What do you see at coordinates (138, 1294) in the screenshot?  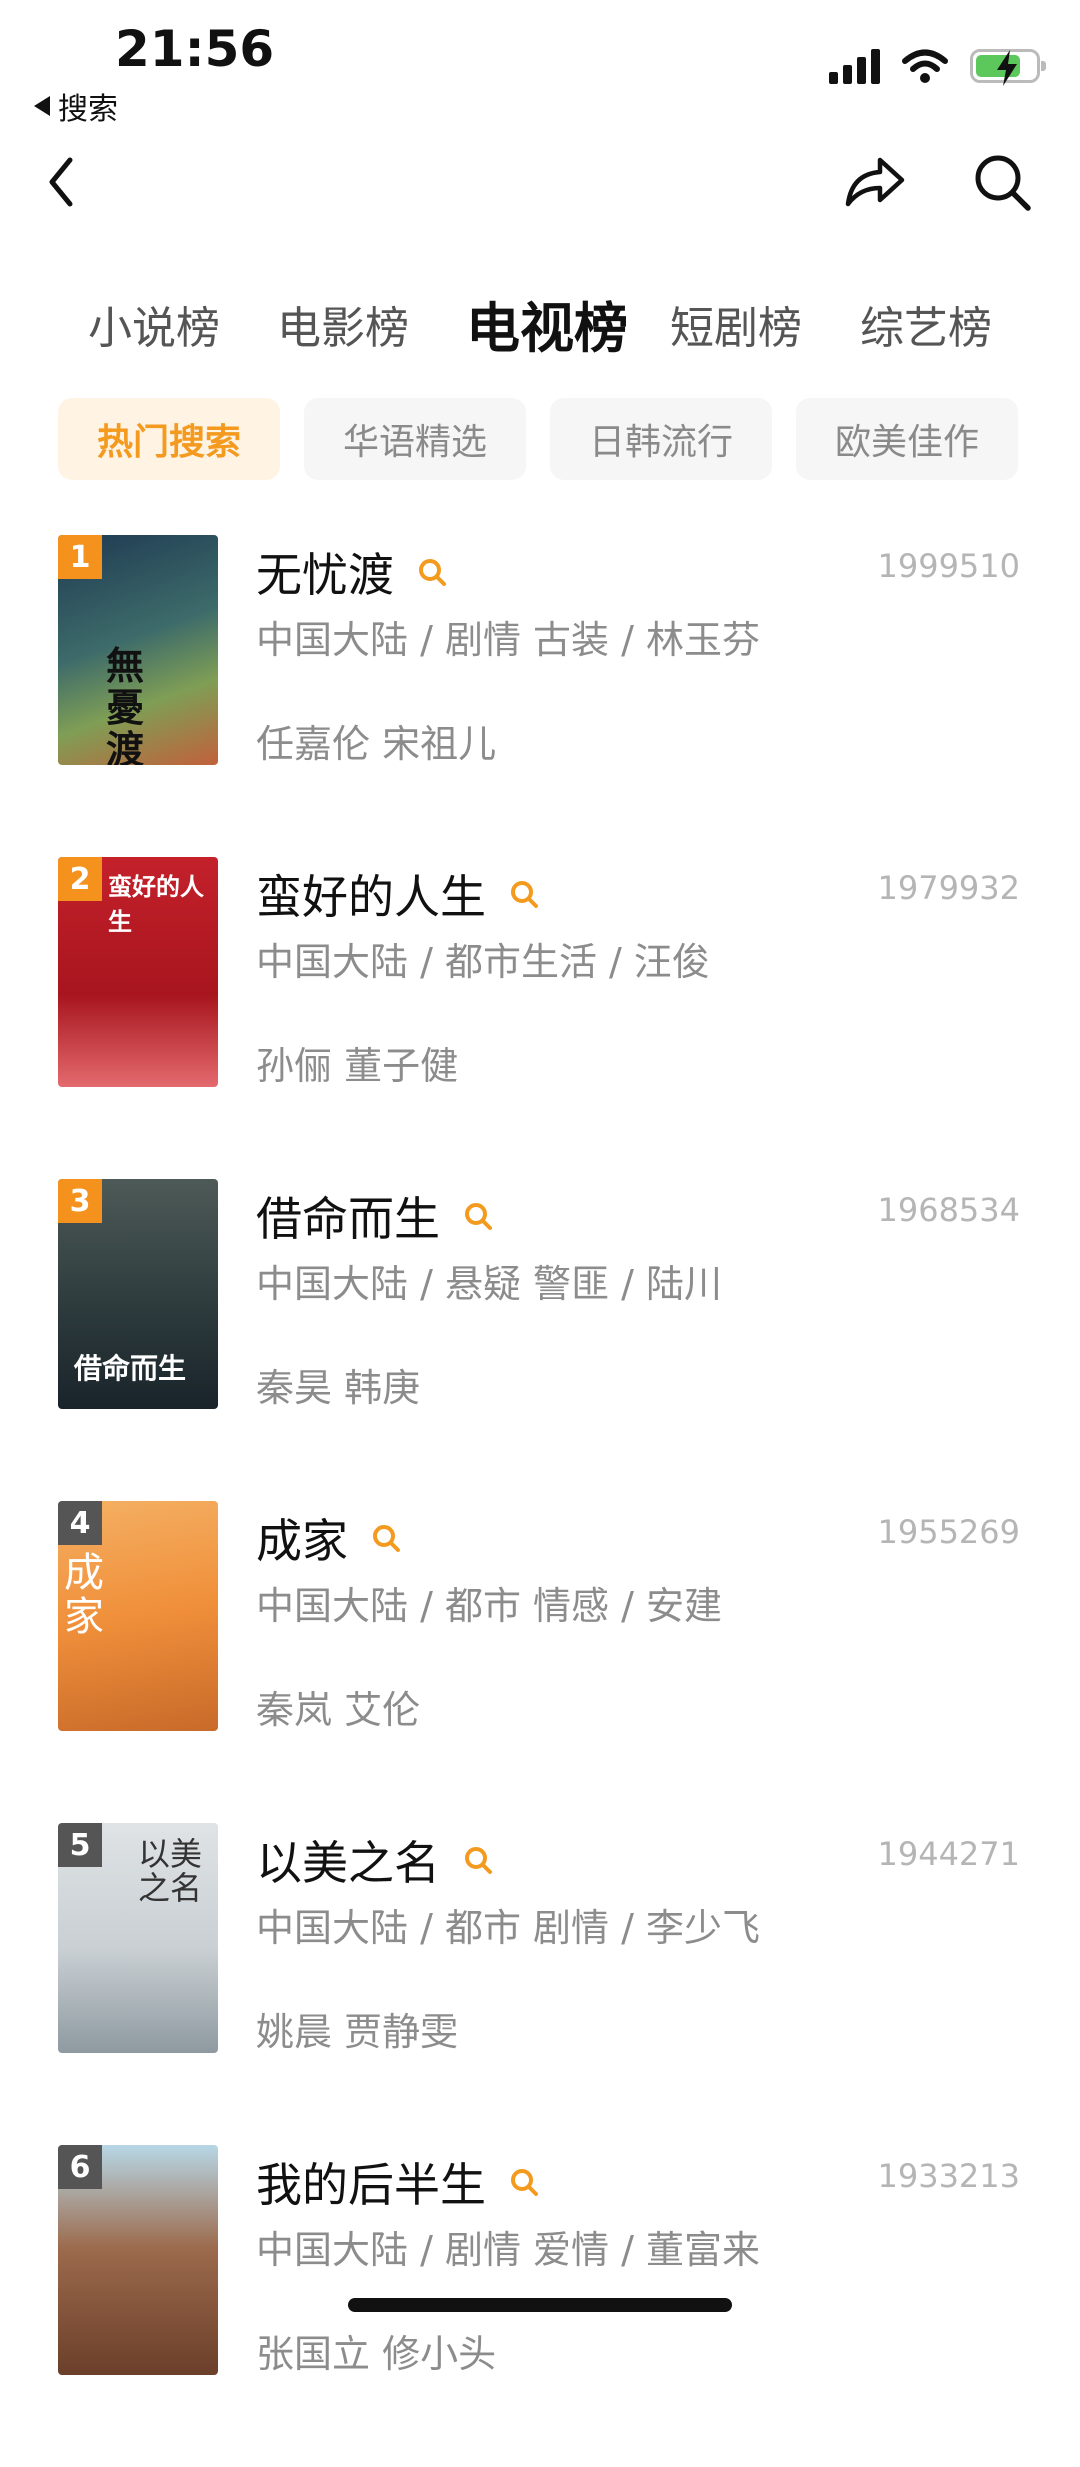 I see `poster-image: 借命而生 3` at bounding box center [138, 1294].